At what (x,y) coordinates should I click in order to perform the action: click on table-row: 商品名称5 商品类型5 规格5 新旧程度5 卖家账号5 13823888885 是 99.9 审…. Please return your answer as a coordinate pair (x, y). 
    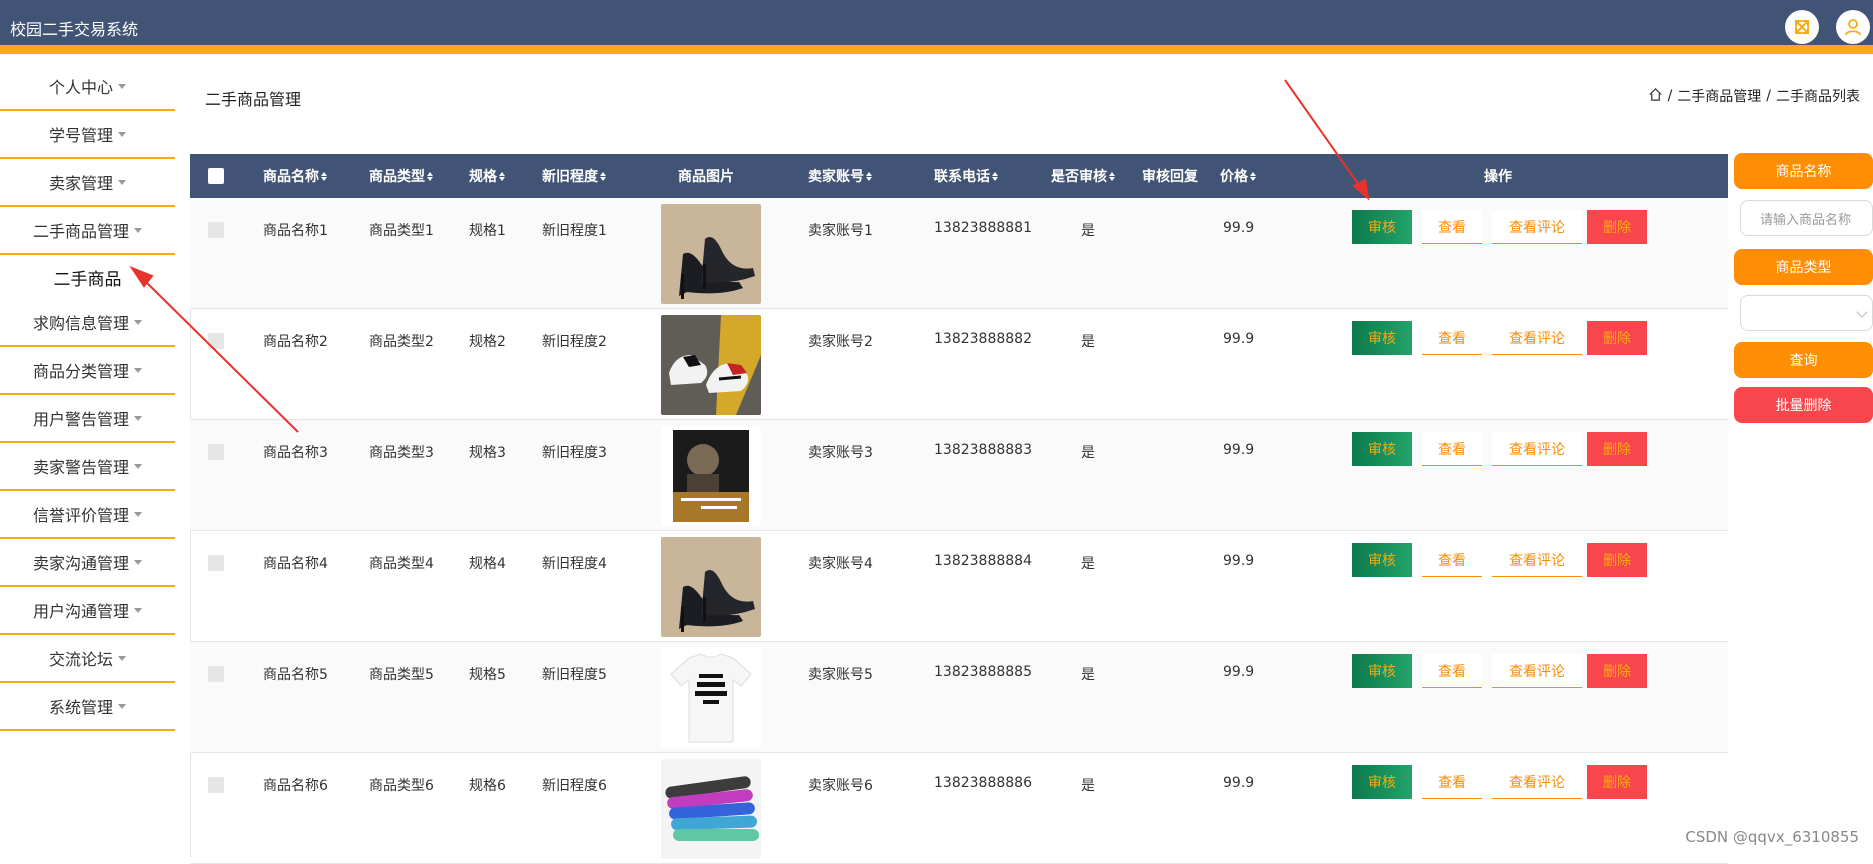
    Looking at the image, I should click on (959, 697).